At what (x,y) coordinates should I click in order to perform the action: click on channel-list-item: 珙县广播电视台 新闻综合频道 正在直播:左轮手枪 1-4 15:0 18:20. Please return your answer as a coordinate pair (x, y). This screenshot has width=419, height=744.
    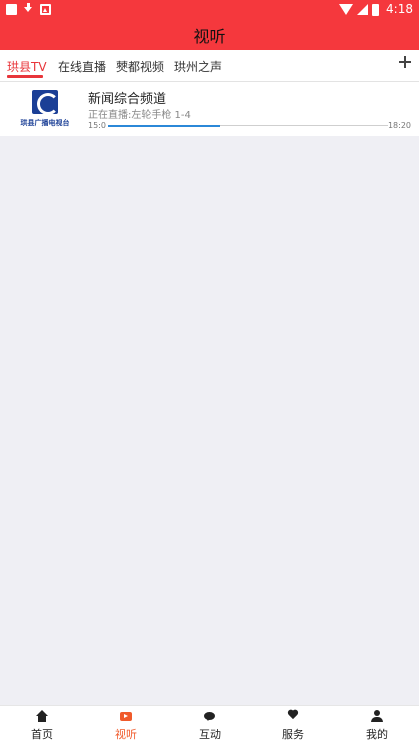
    Looking at the image, I should click on (209, 109).